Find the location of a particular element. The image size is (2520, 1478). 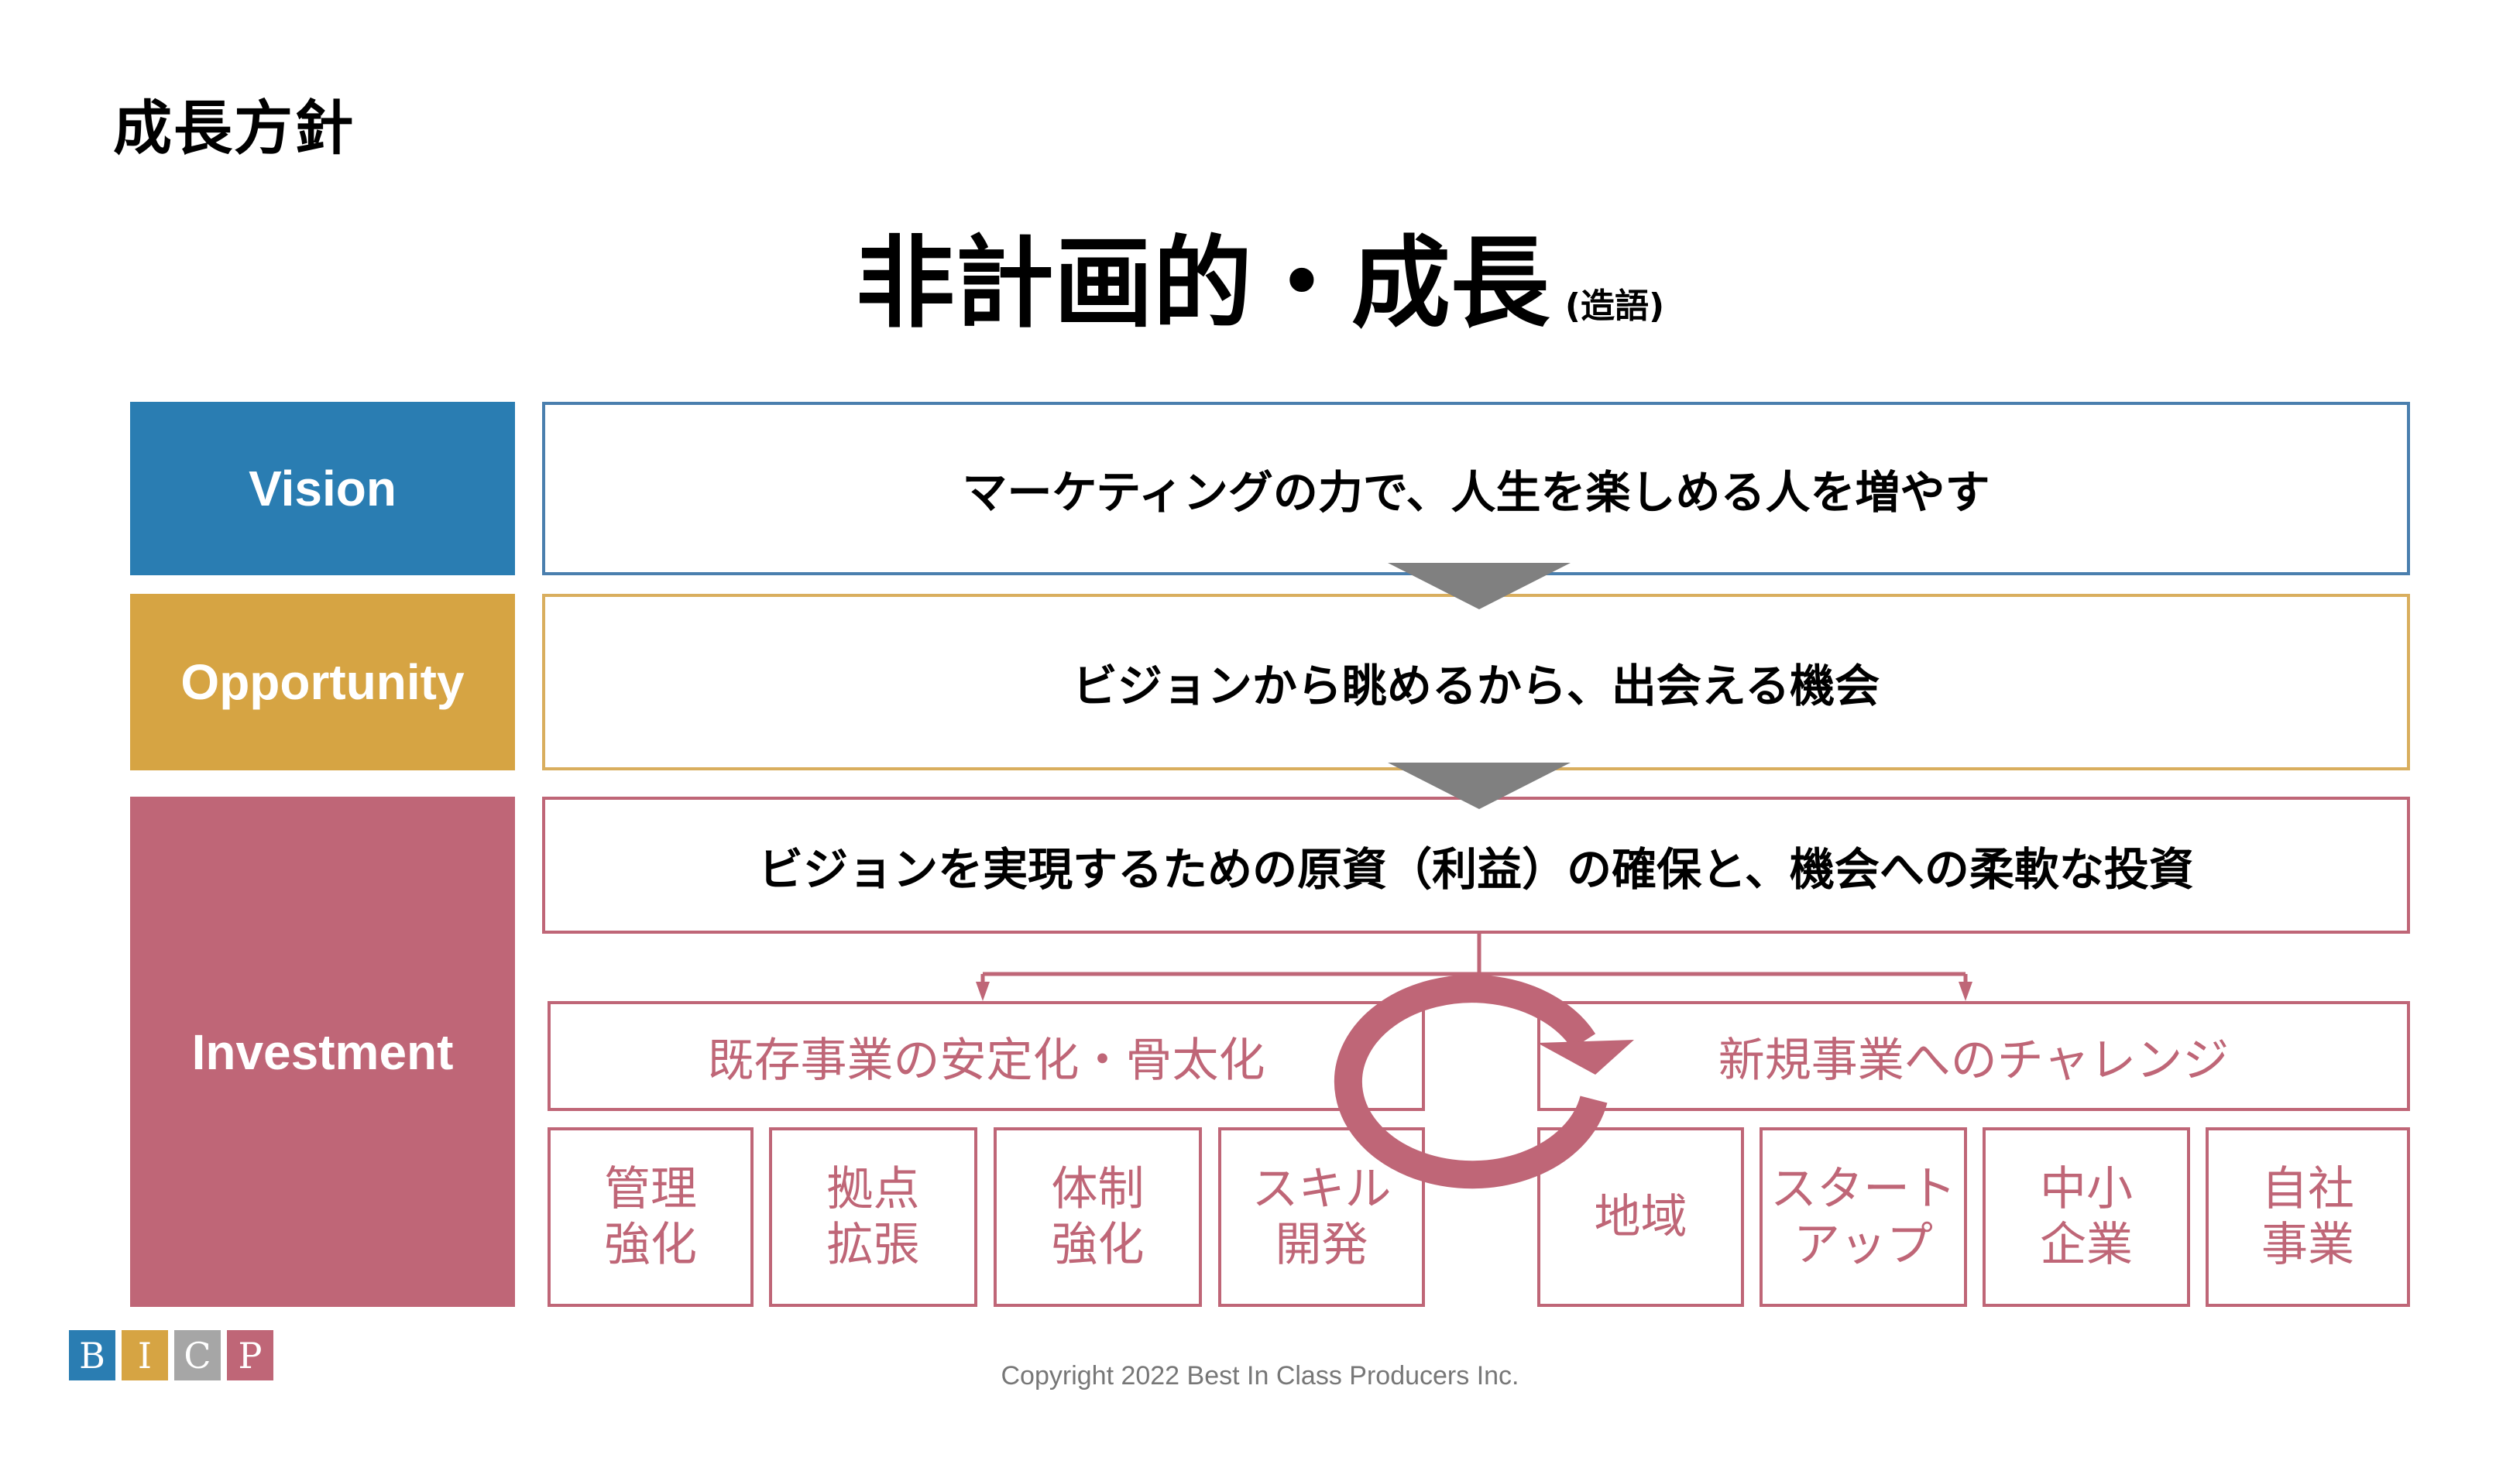

item-label: 地域 is located at coordinates (1641, 1217).